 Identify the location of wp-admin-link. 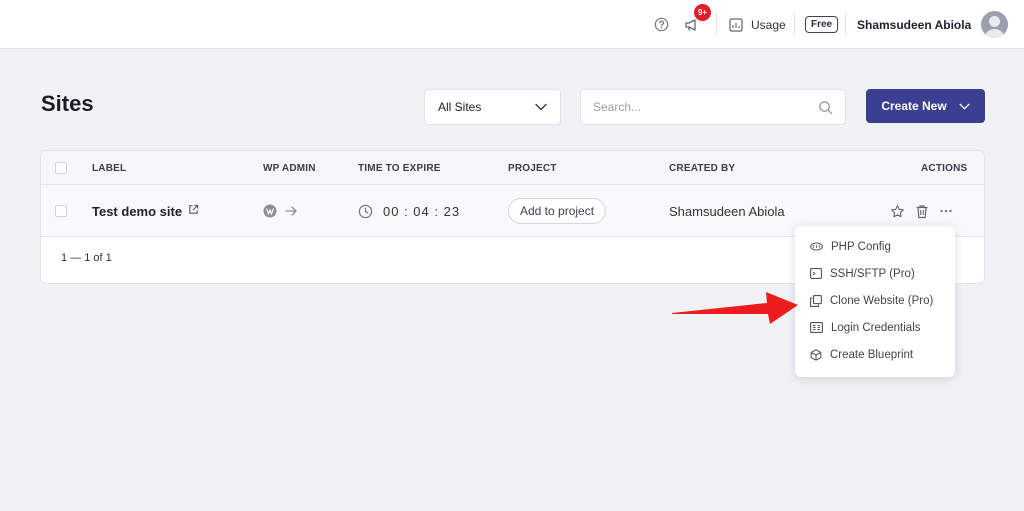
(280, 211).